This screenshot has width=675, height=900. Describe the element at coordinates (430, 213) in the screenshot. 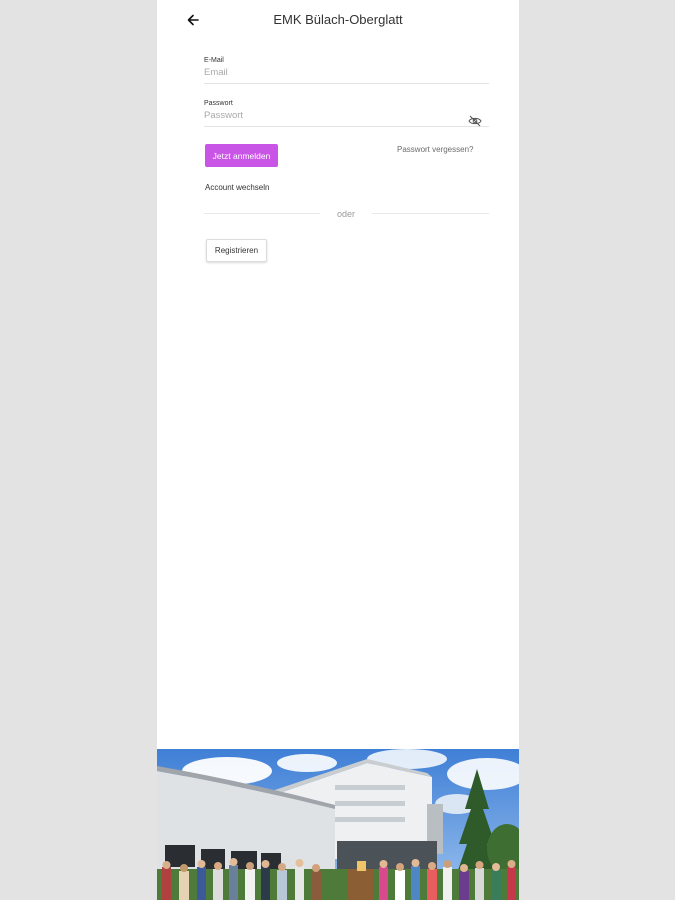

I see `divider-line-right` at that location.